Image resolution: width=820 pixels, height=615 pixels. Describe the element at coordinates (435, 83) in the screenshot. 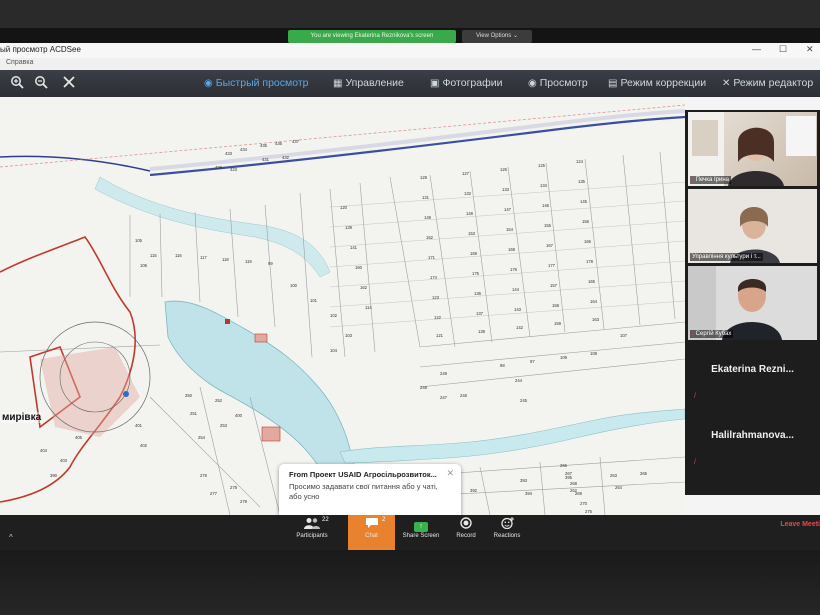

I see `photos-icon: ▣` at that location.